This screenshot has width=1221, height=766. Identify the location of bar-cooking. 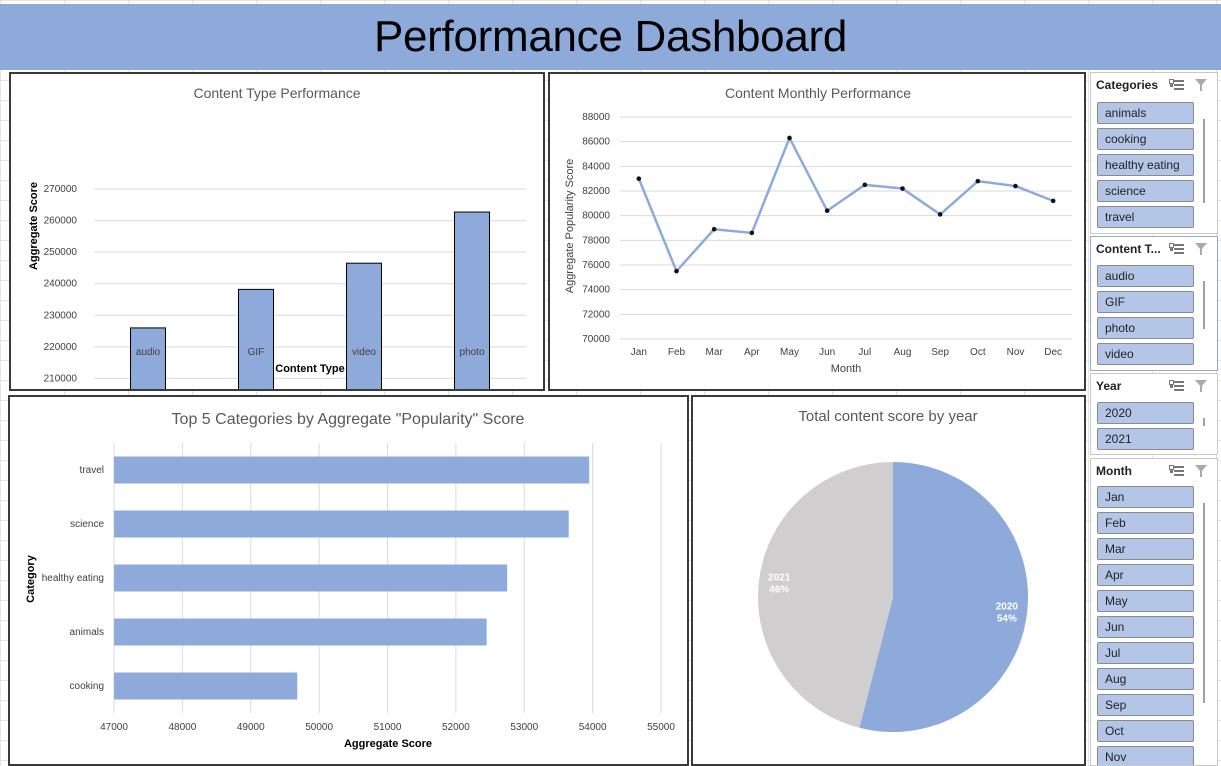
(206, 686).